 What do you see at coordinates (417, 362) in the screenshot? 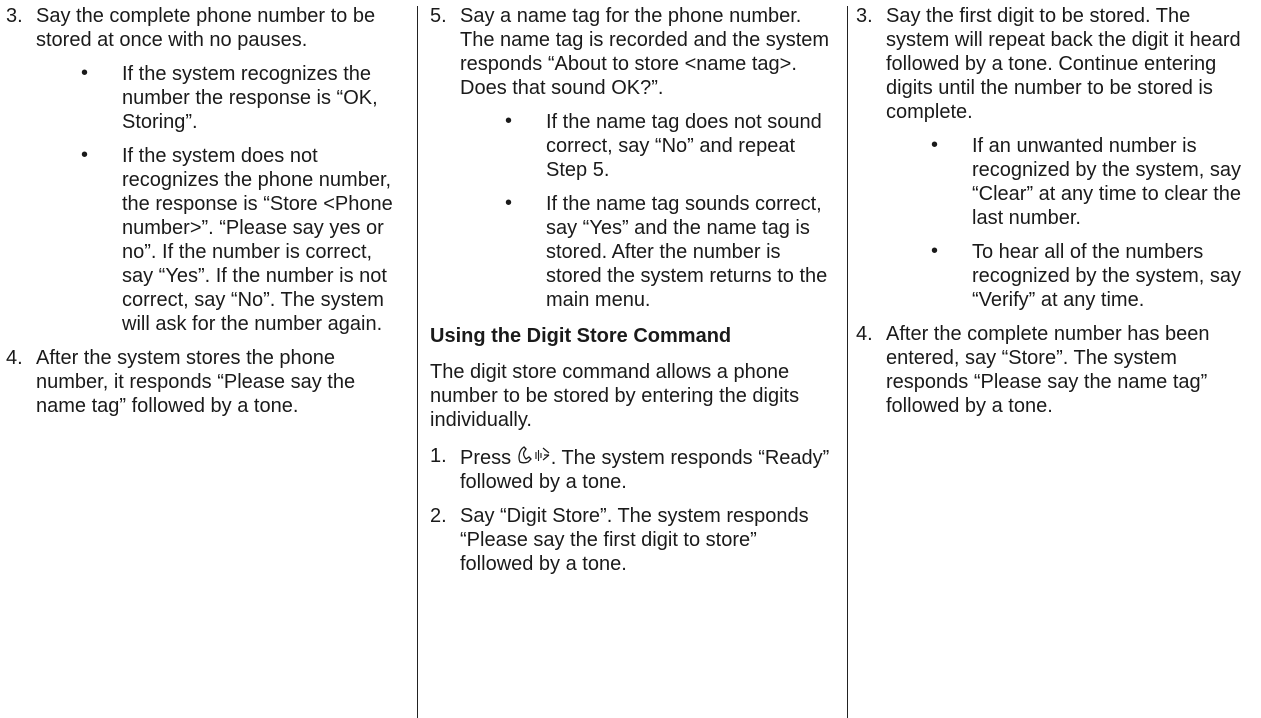
I see `column-divider-left` at bounding box center [417, 362].